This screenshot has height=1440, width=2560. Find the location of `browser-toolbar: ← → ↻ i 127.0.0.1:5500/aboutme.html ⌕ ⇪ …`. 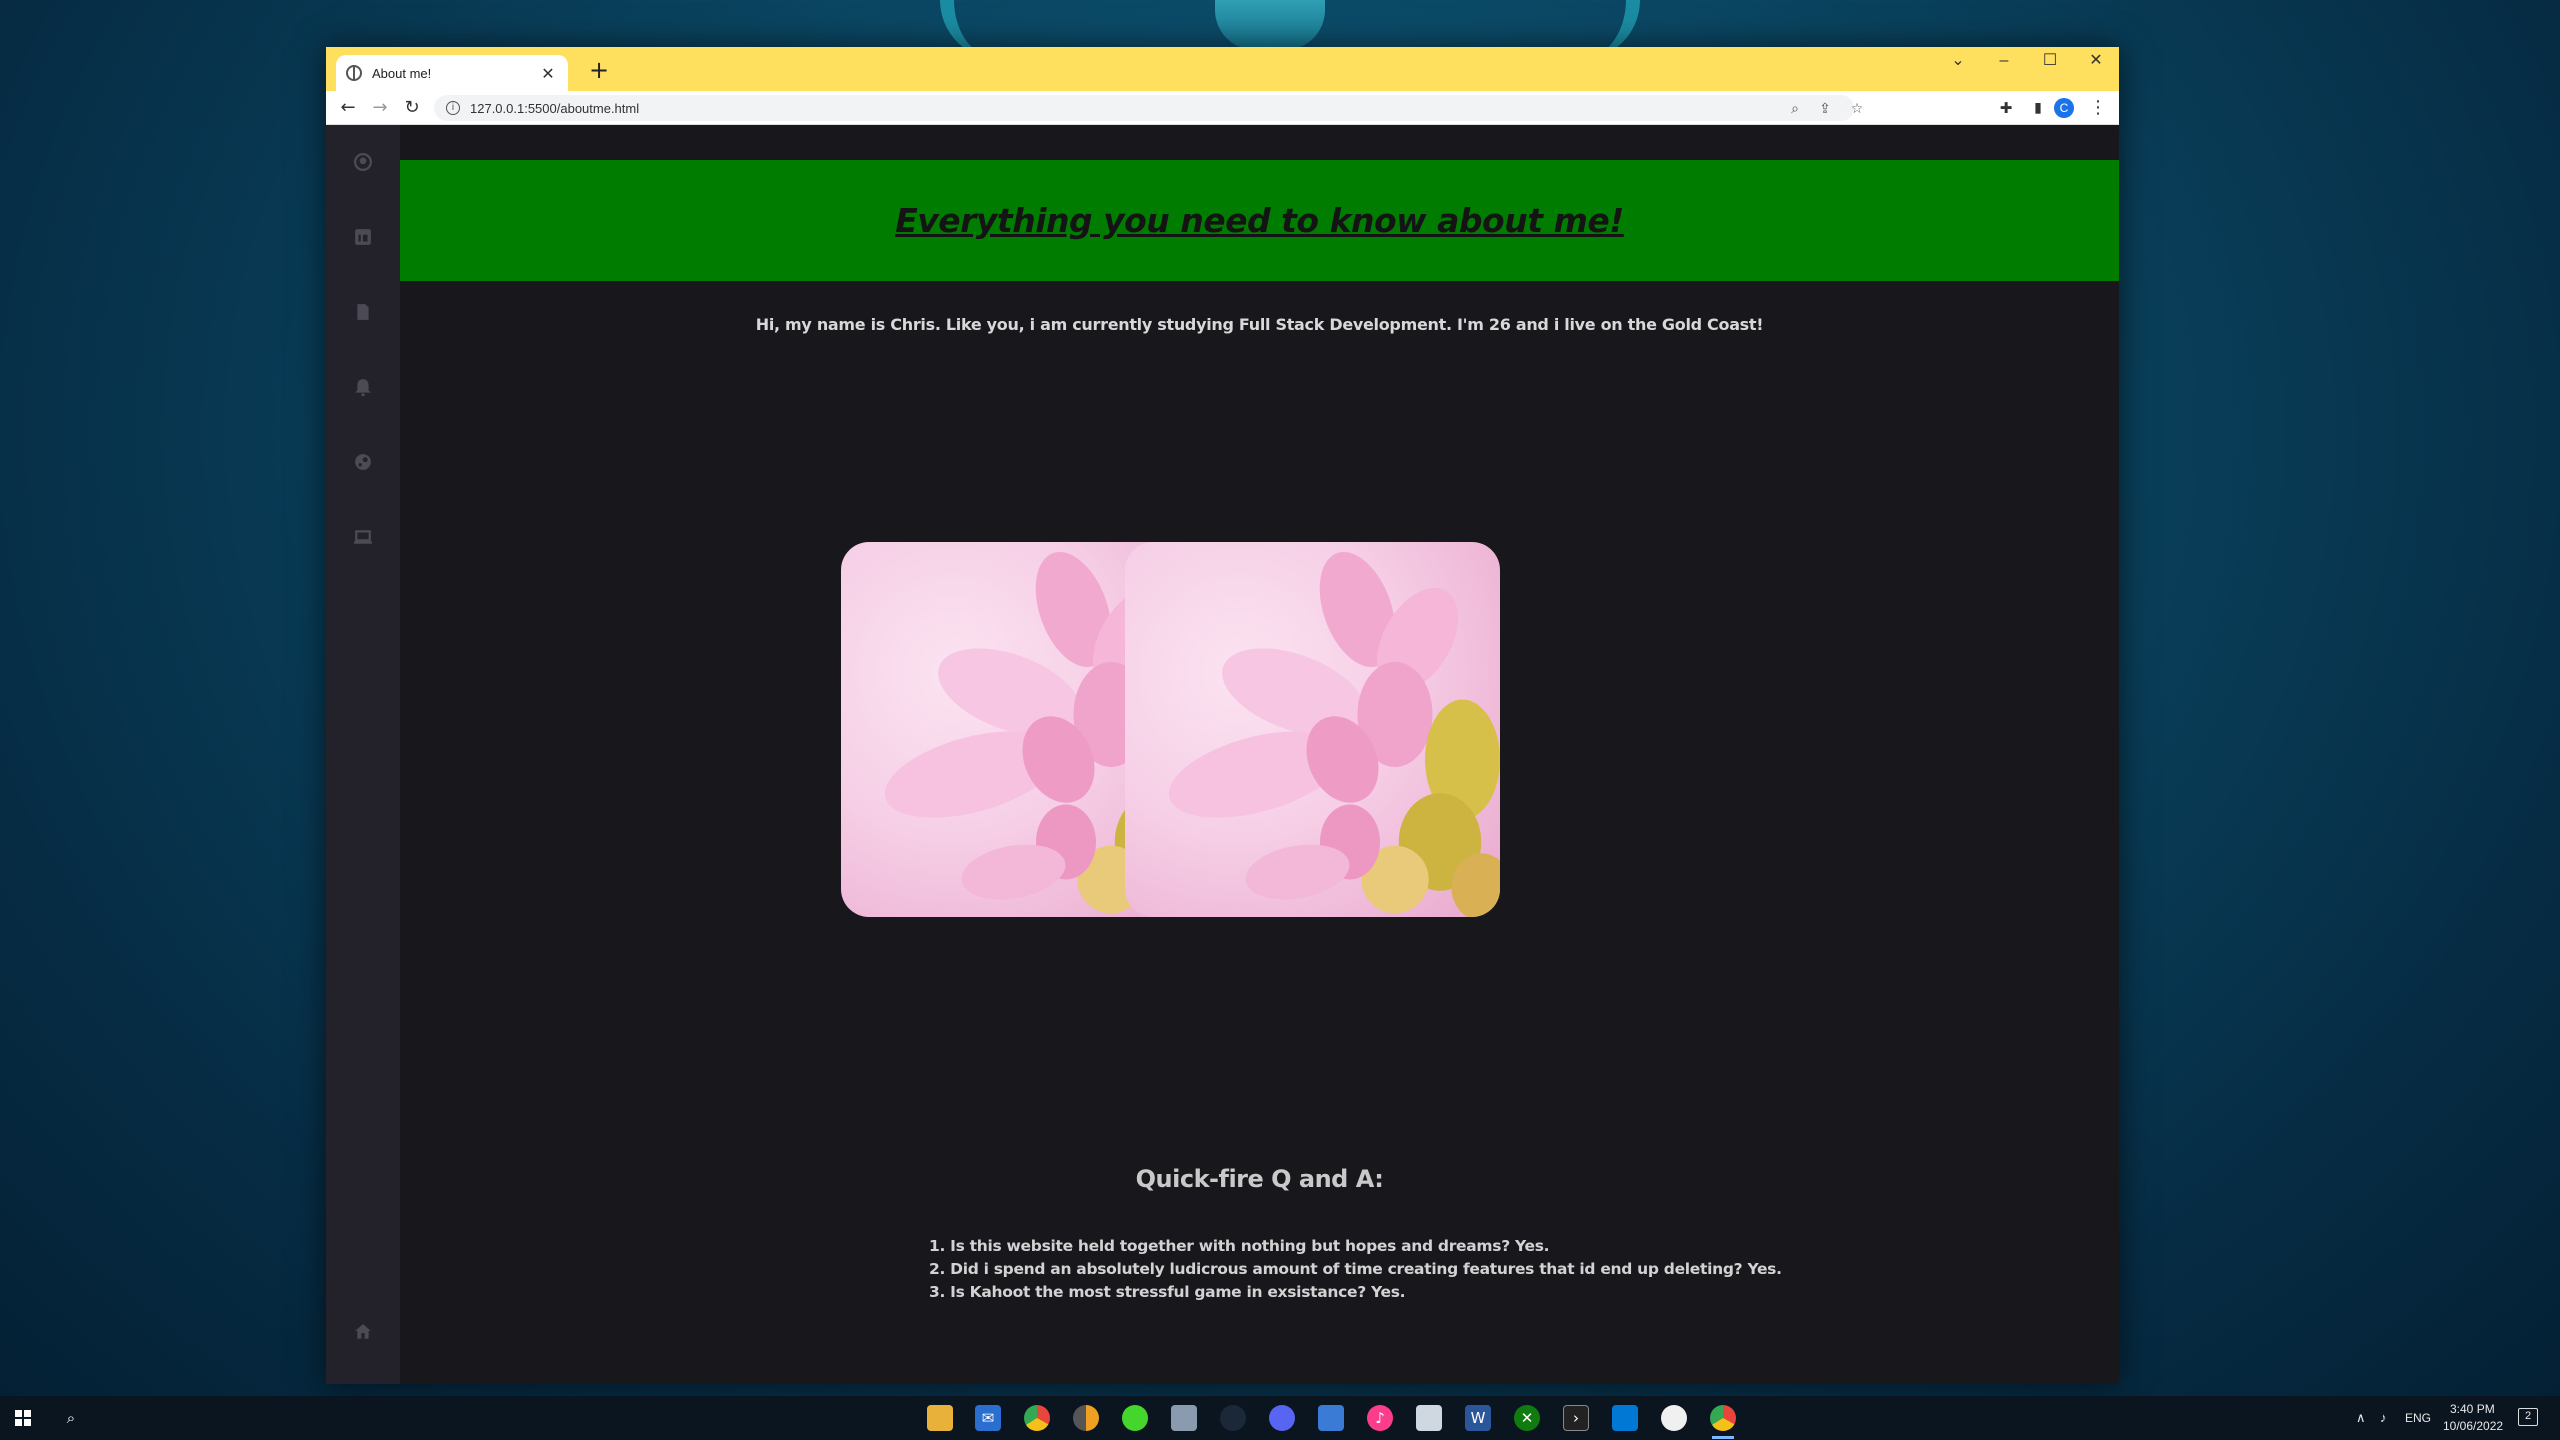

browser-toolbar: ← → ↻ i 127.0.0.1:5500/aboutme.html ⌕ ⇪ … is located at coordinates (1222, 108).